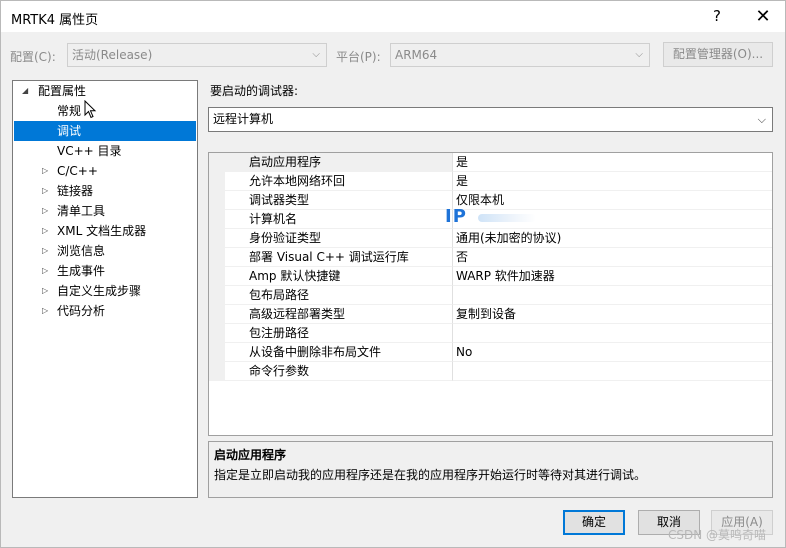 This screenshot has height=548, width=786. What do you see at coordinates (430, 475) in the screenshot?
I see `description-text: 指定是立即启动我的应用程序还是在我的应用程序开始运行时等待对其进行调试。` at bounding box center [430, 475].